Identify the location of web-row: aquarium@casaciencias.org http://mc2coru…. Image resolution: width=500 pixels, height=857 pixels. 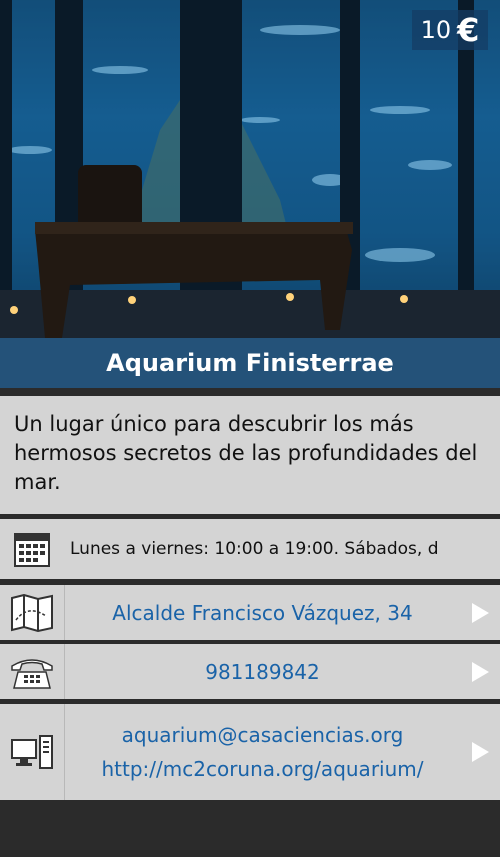
(250, 752).